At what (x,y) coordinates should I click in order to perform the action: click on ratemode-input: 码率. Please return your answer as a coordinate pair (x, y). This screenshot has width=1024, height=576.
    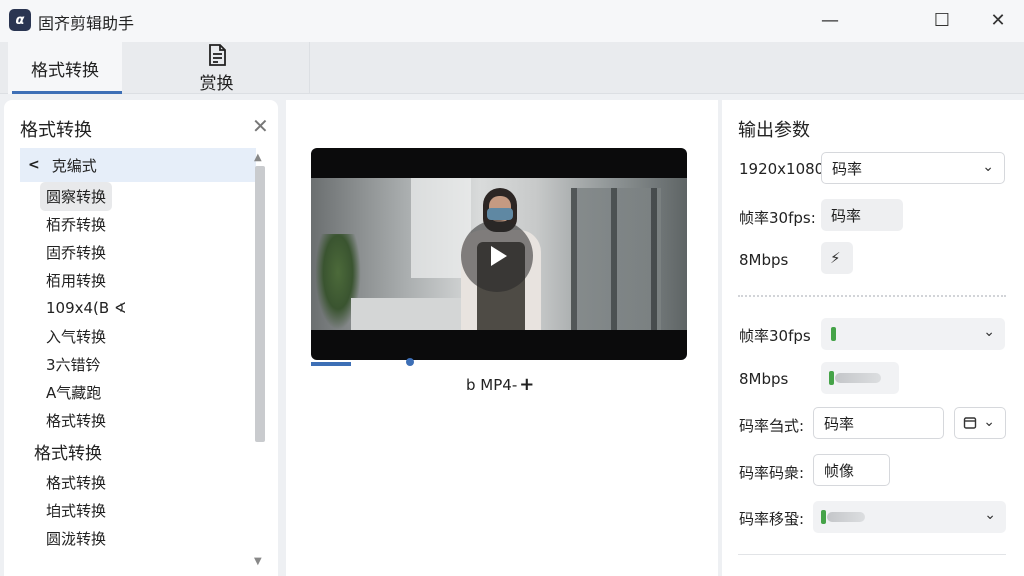
    Looking at the image, I should click on (878, 423).